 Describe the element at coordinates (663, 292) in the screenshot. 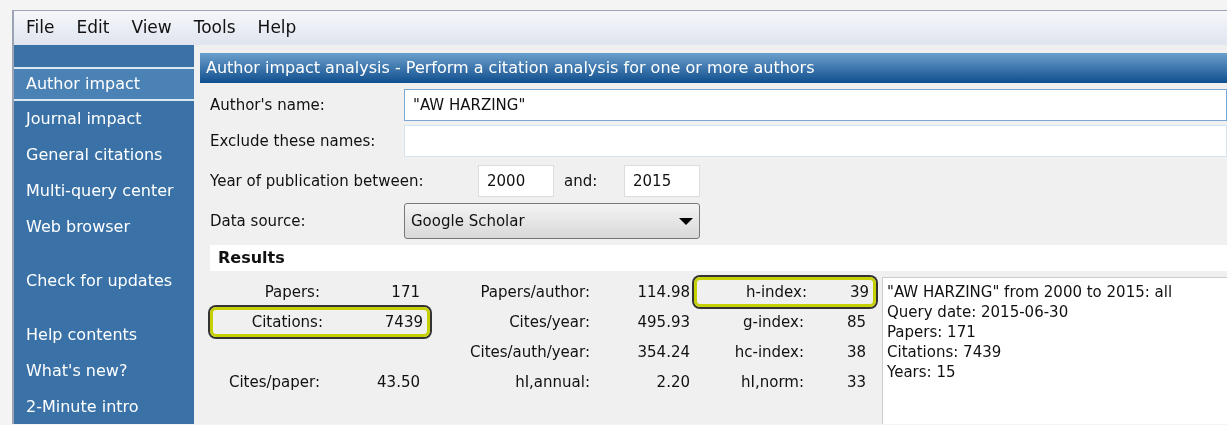

I see `stat-value: 114.98` at that location.